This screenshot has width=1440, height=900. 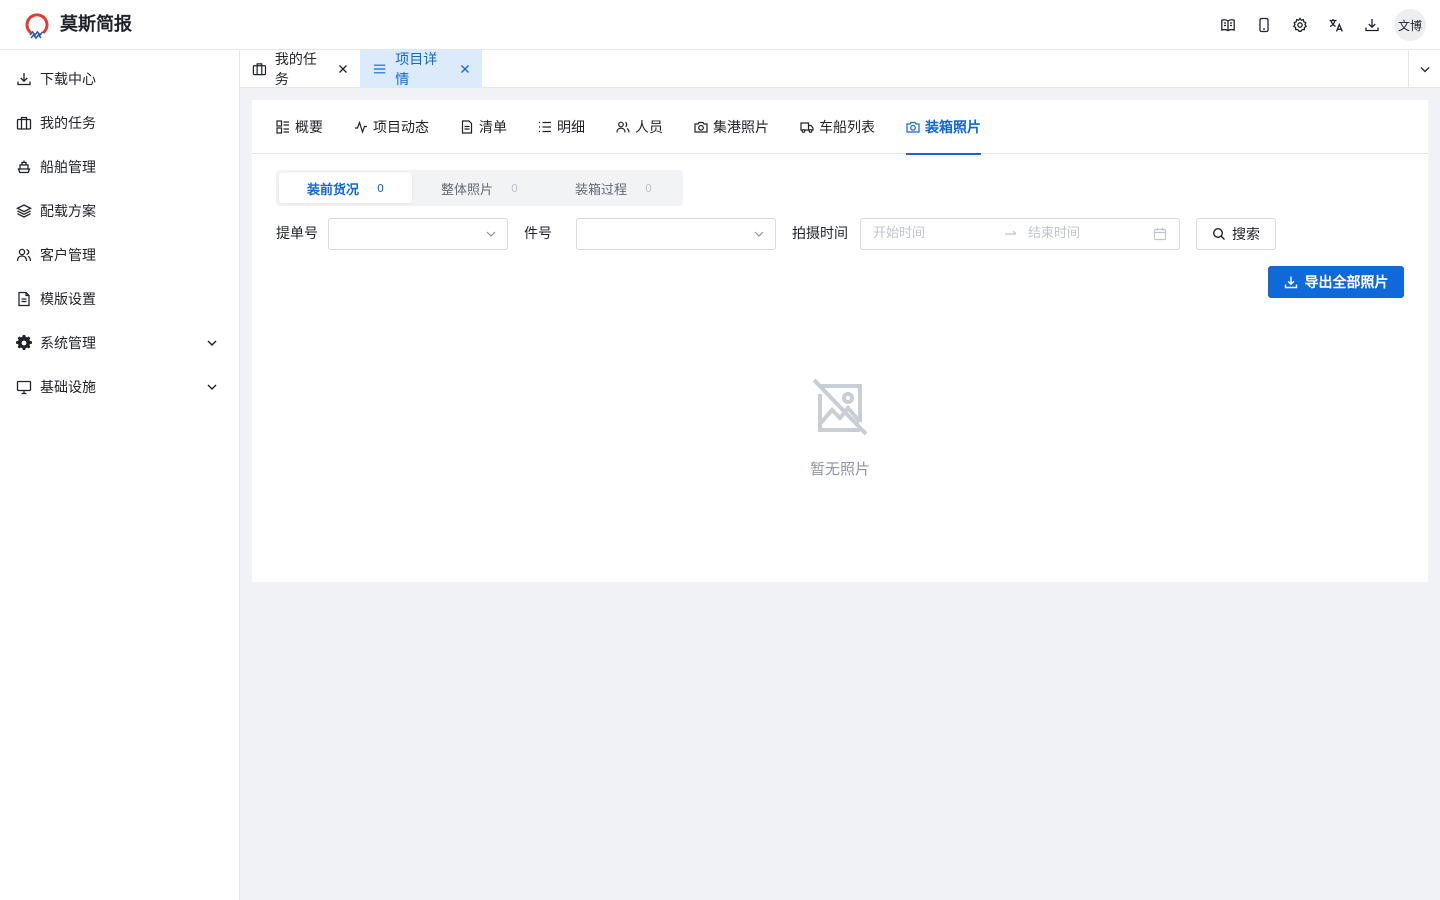 What do you see at coordinates (119, 255) in the screenshot?
I see `sidebar-item-customer-management: 客户管理` at bounding box center [119, 255].